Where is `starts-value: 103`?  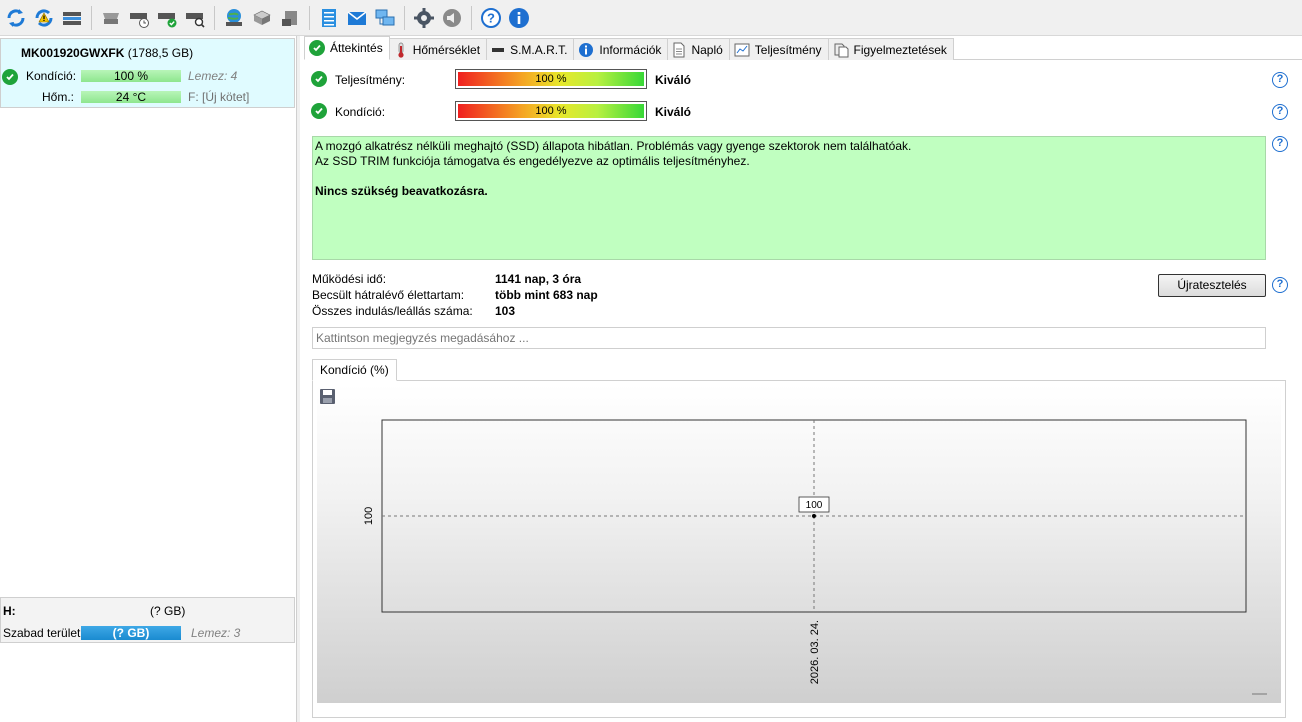
starts-value: 103 is located at coordinates (505, 311).